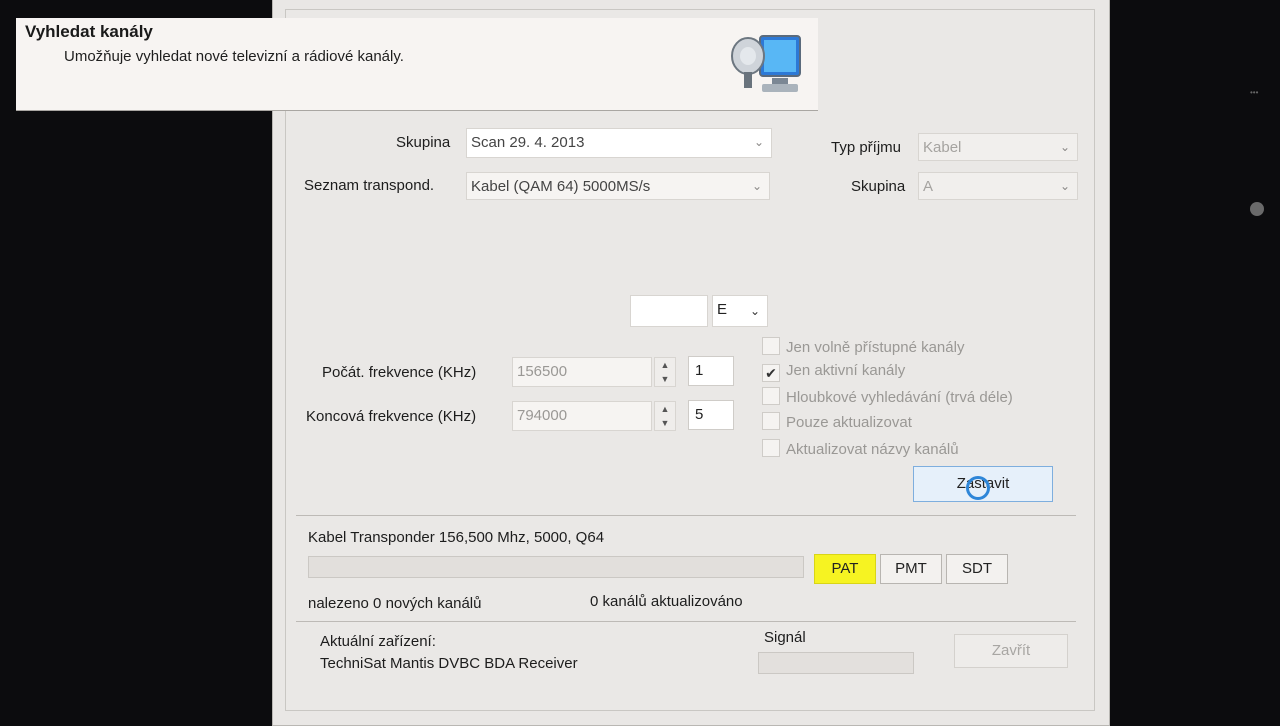 Image resolution: width=1280 pixels, height=726 pixels. Describe the element at coordinates (378, 641) in the screenshot. I see `device-label: Aktuální zařízení:` at that location.